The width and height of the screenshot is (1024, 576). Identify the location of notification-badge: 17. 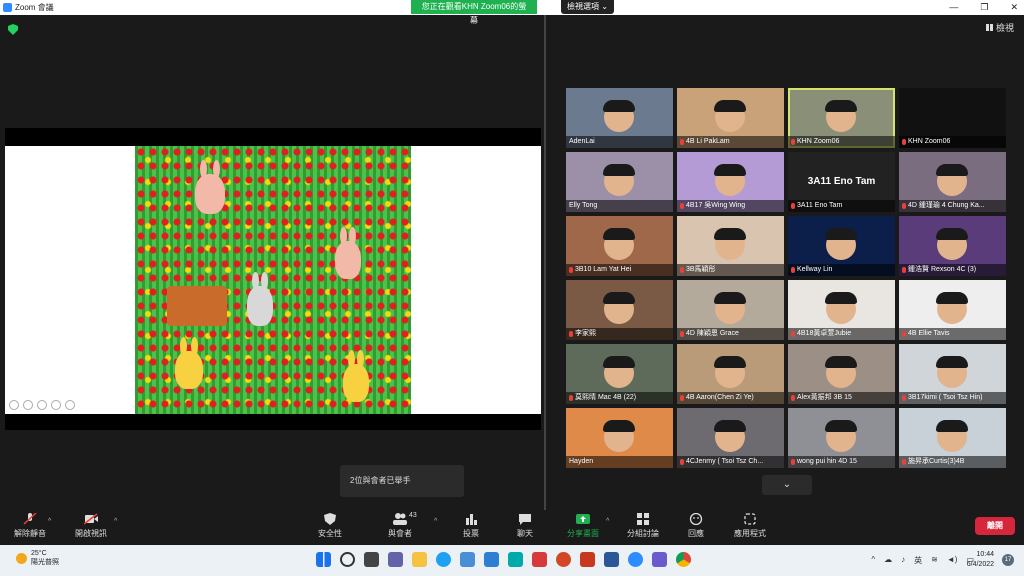
(1008, 560).